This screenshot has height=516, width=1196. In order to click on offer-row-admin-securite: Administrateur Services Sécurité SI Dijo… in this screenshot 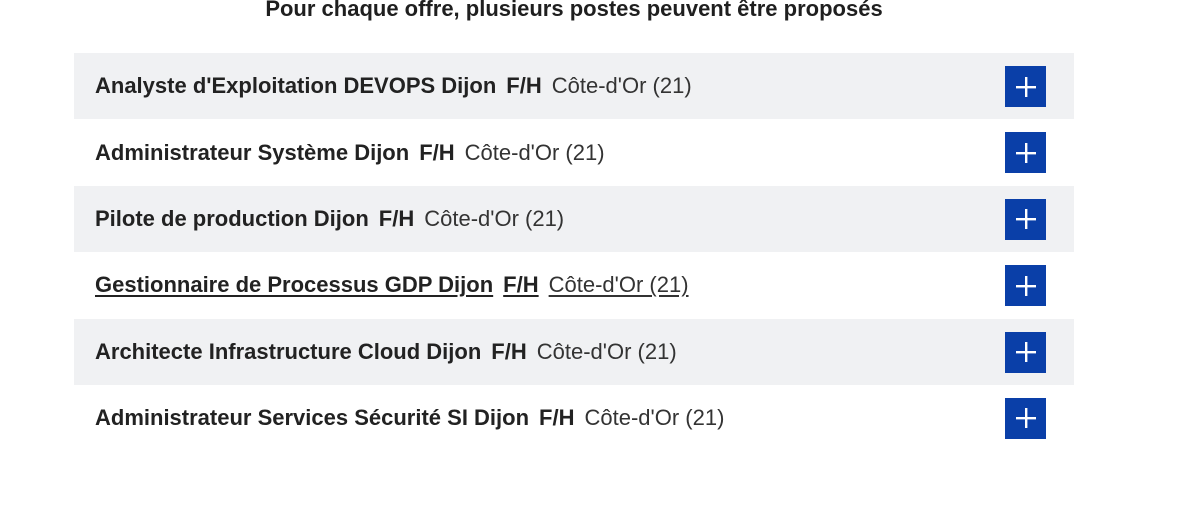, I will do `click(574, 418)`.